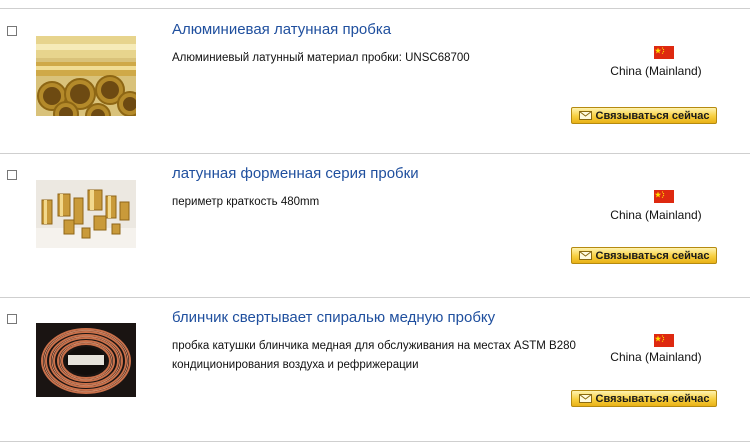  What do you see at coordinates (295, 173) in the screenshot?
I see `product-title-link: латунная форменная серия пробки` at bounding box center [295, 173].